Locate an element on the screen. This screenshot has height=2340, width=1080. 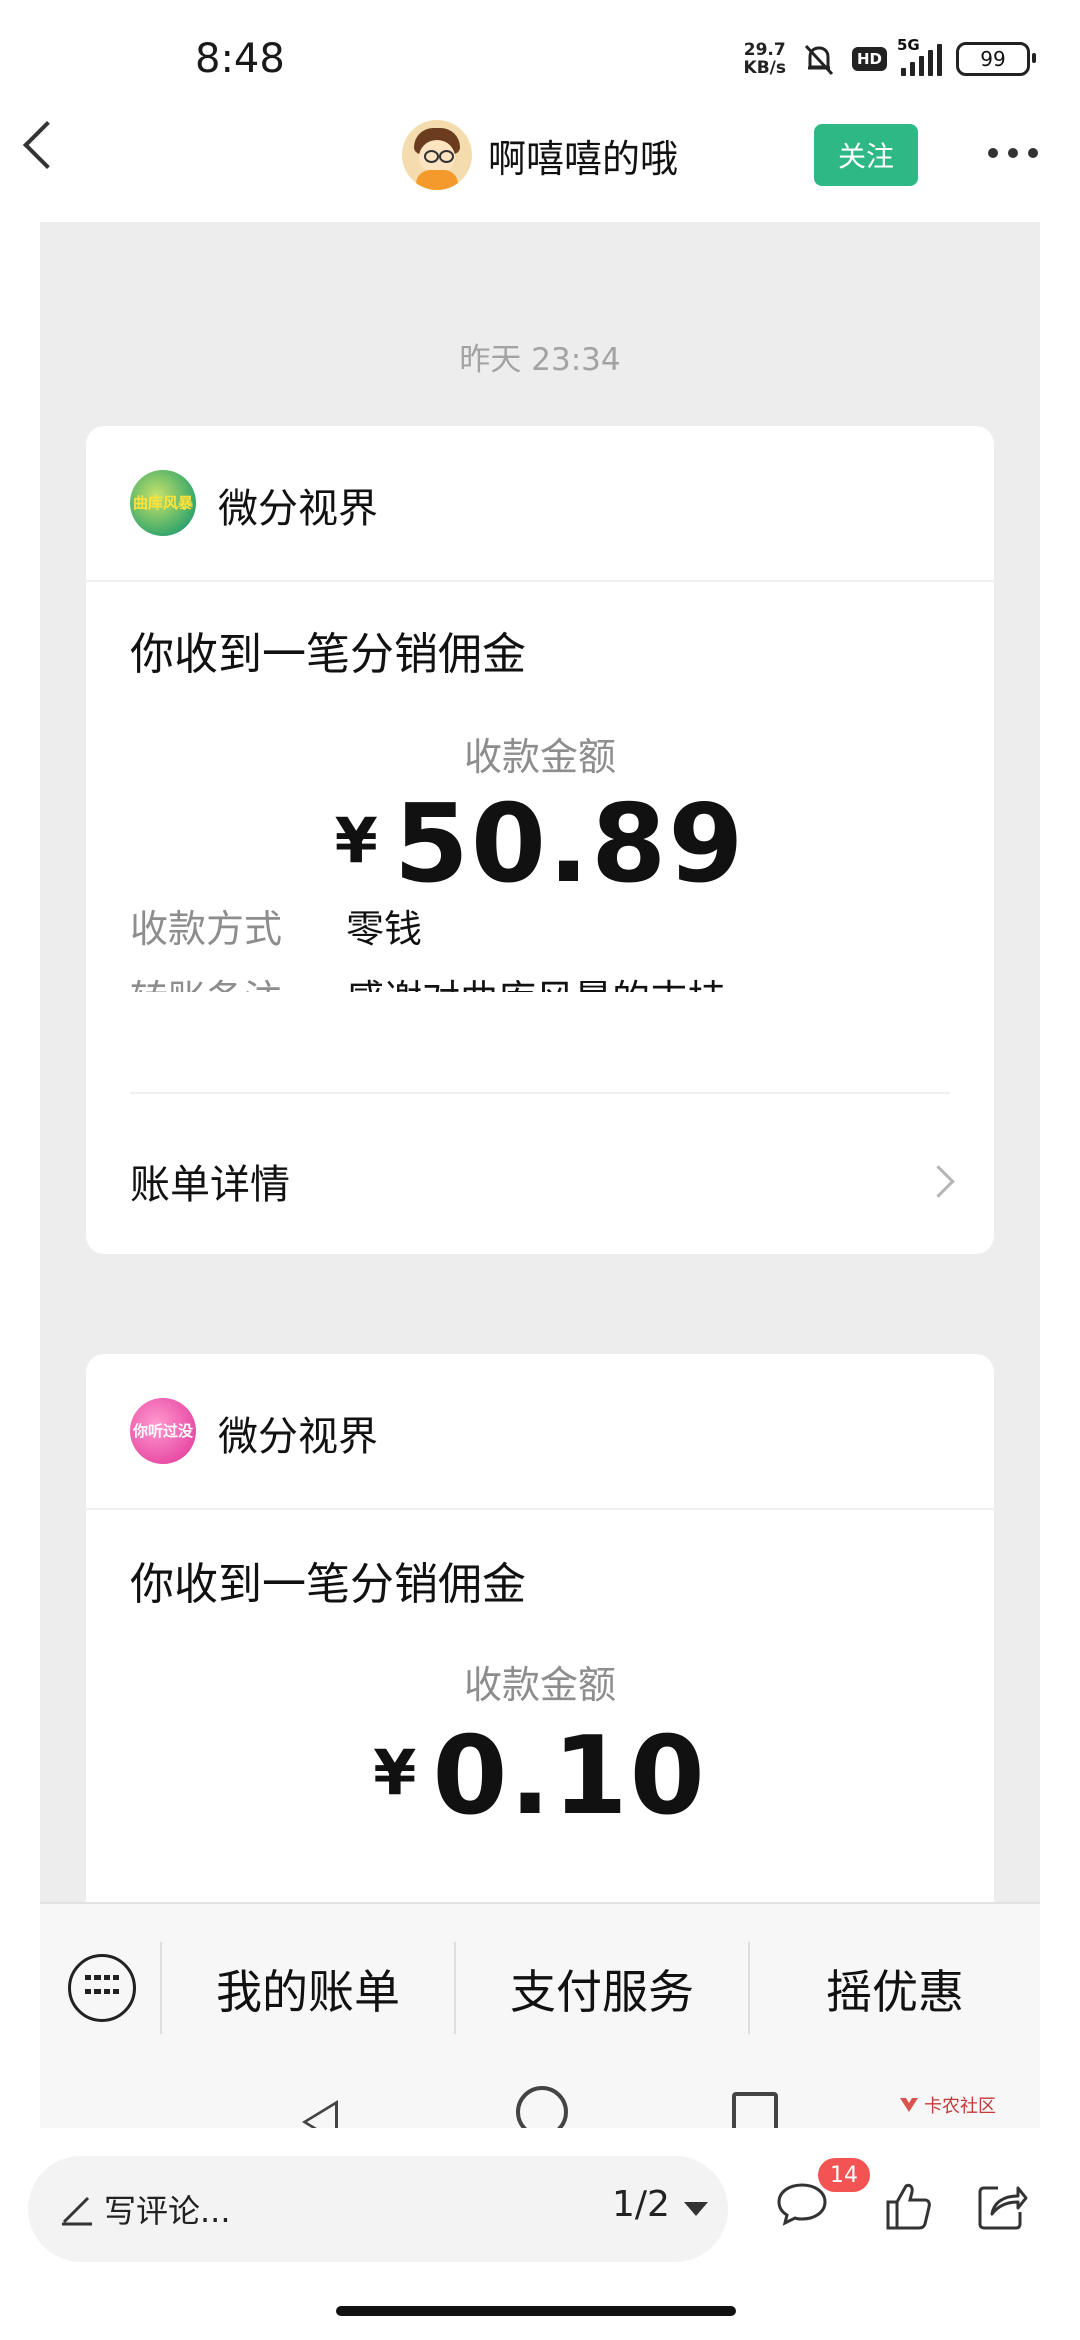
comment-input: 写评论... 1/2 is located at coordinates (378, 2209).